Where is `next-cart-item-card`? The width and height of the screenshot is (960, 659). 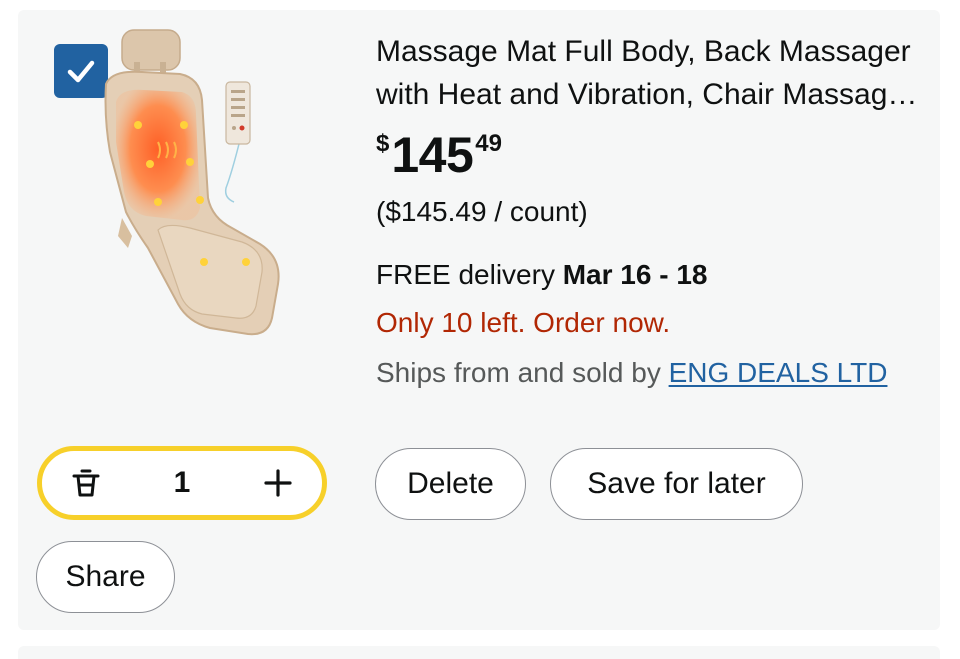 next-cart-item-card is located at coordinates (479, 652).